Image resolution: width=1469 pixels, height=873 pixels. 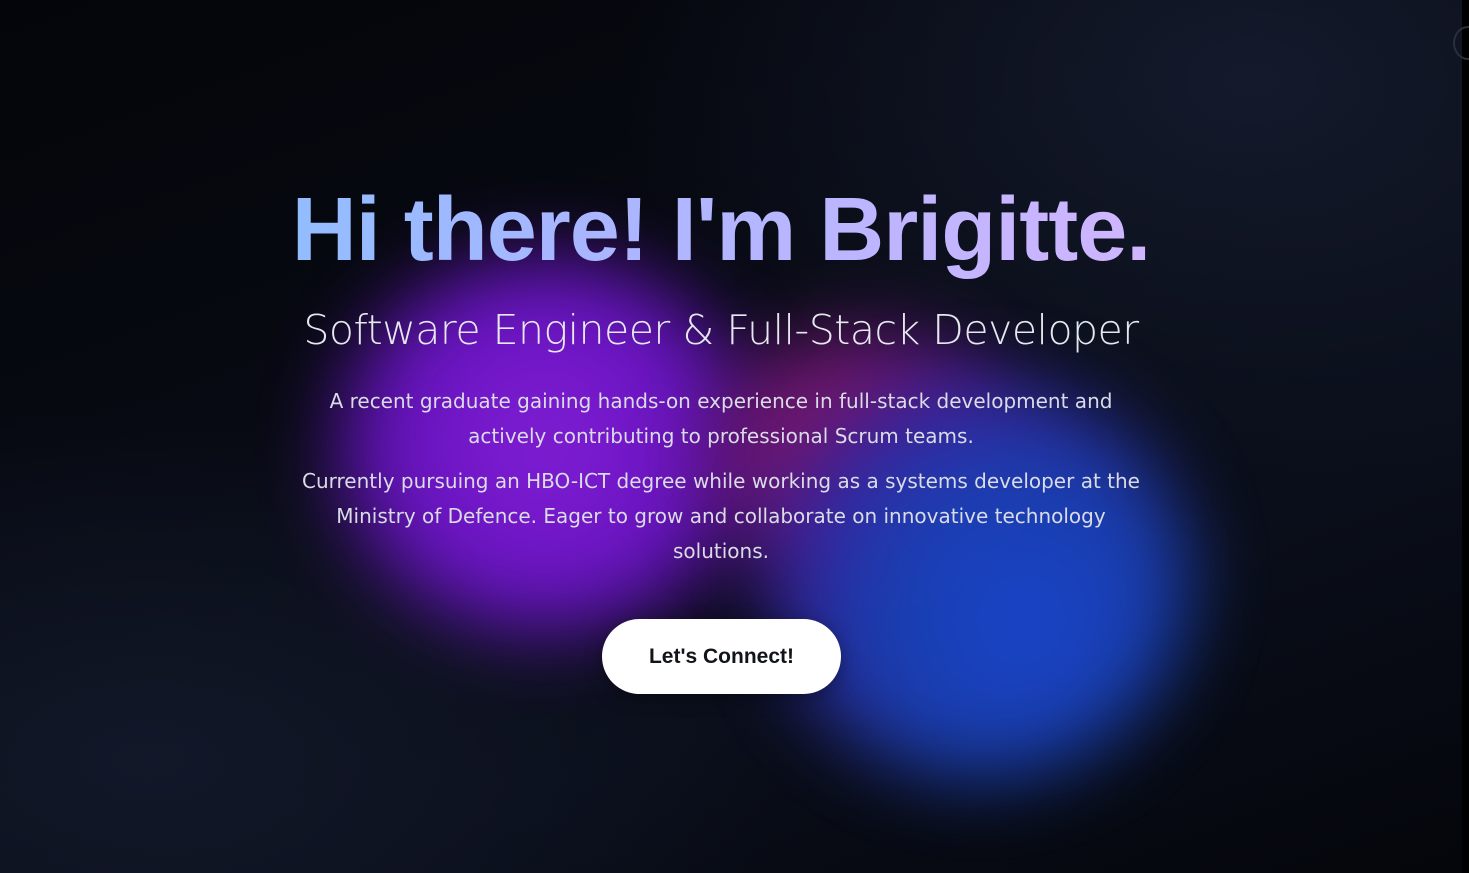 I want to click on right-edge-bar, so click(x=1465, y=436).